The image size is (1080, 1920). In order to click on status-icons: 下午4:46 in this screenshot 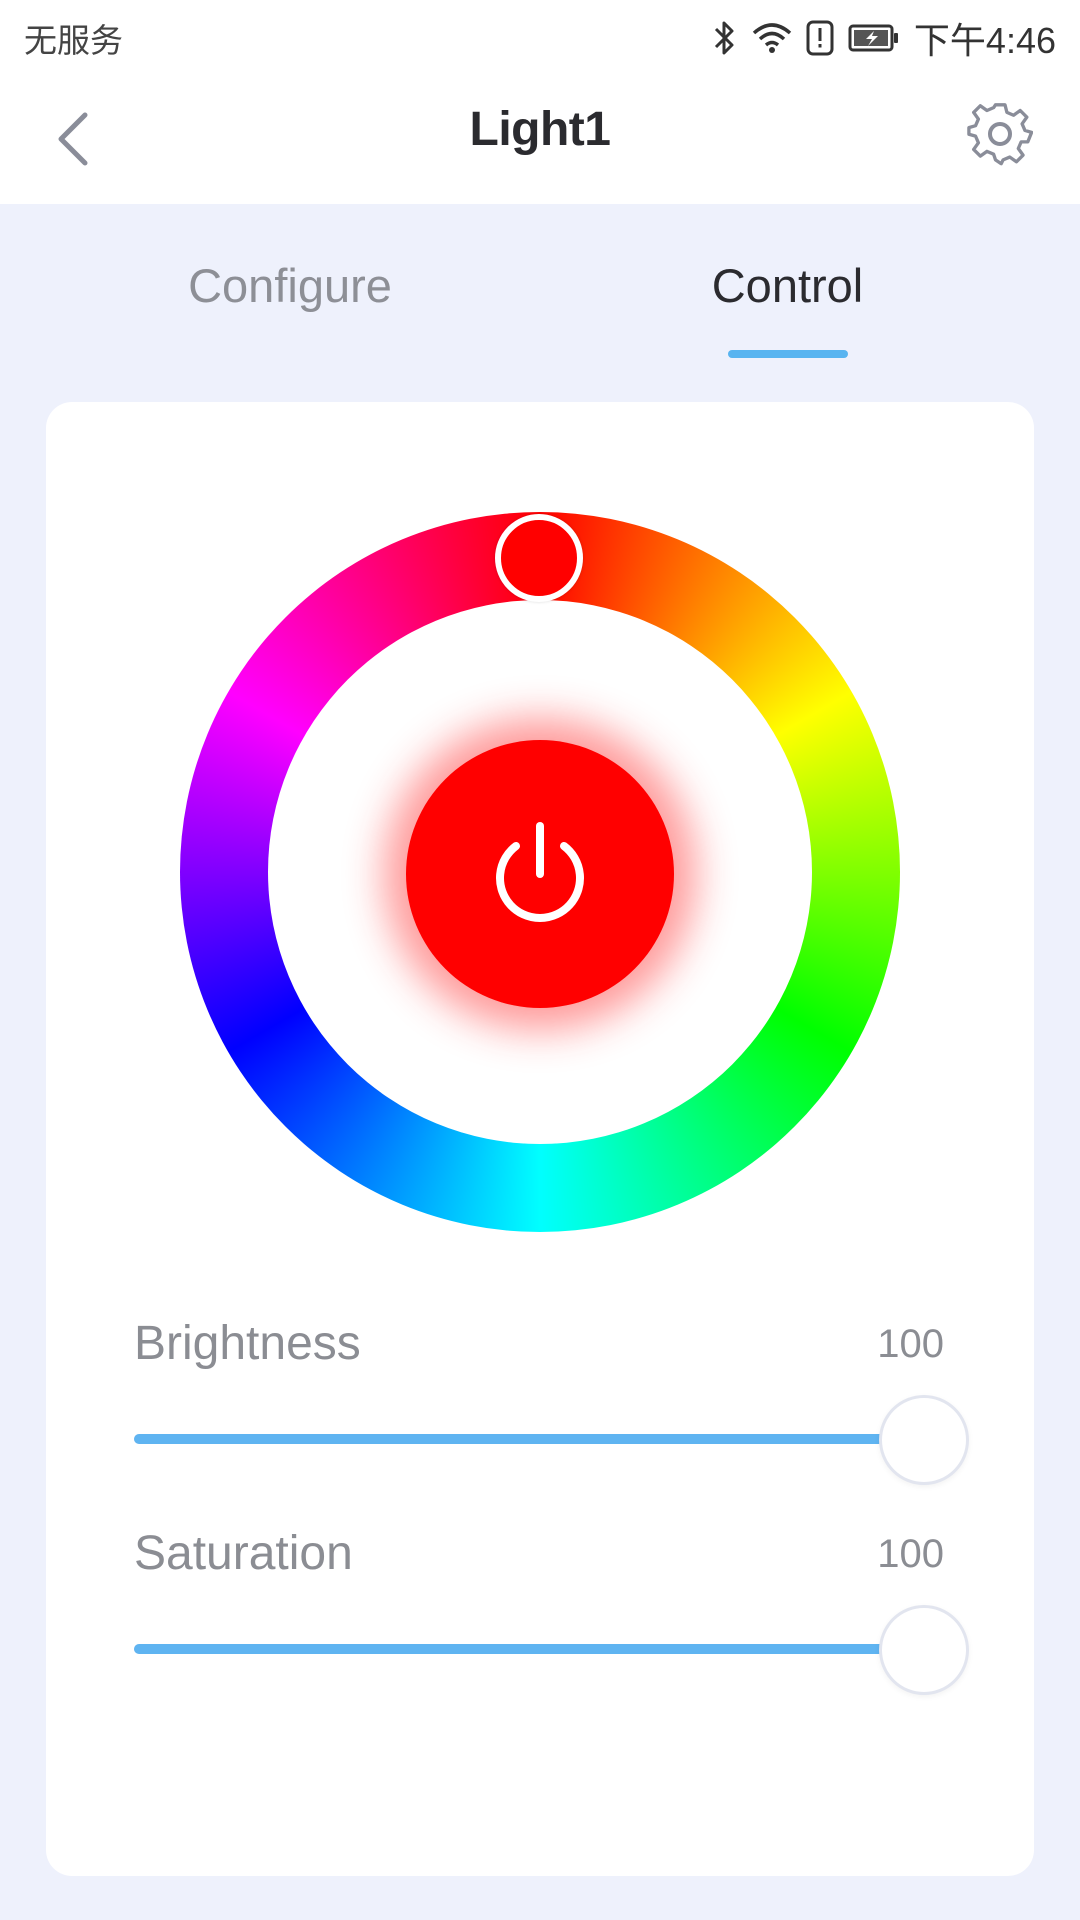, I will do `click(884, 38)`.